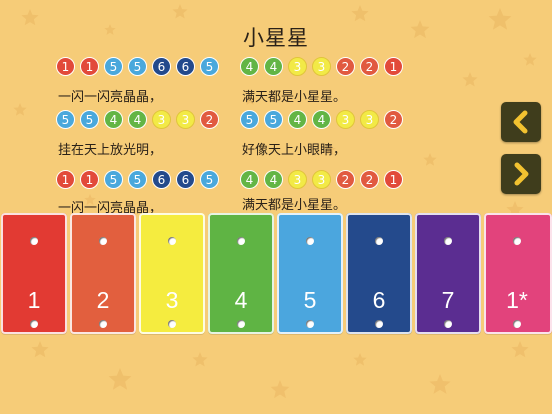  I want to click on prev-page-button, so click(521, 122).